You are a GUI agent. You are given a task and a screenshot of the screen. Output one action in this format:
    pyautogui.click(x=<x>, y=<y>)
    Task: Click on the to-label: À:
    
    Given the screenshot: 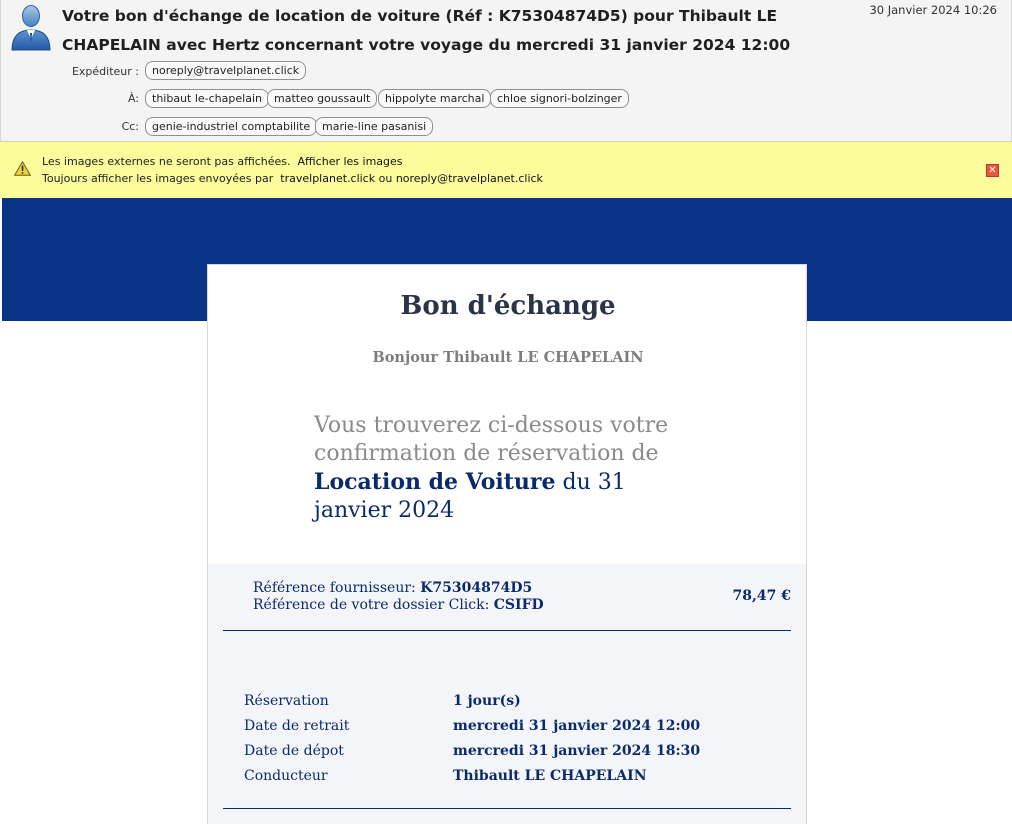 What is the action you would take?
    pyautogui.click(x=133, y=98)
    